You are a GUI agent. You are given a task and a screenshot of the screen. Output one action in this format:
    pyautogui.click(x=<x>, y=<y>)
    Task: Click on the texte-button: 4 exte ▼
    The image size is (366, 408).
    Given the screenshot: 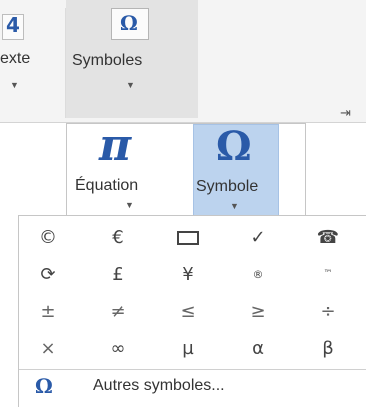 What is the action you would take?
    pyautogui.click(x=32, y=55)
    